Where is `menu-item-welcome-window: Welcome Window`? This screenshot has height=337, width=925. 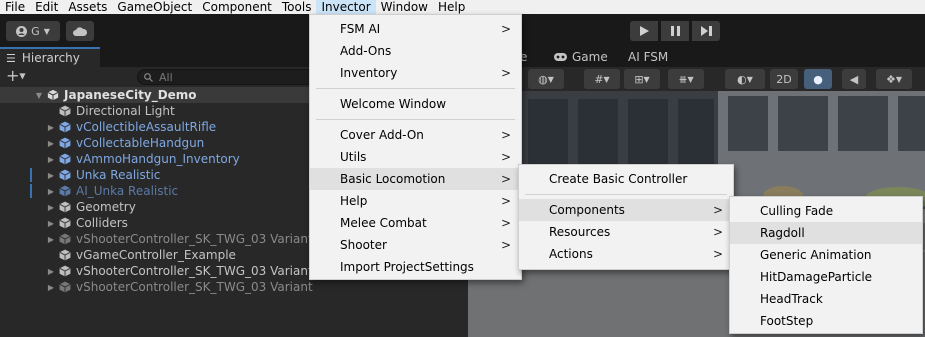 menu-item-welcome-window: Welcome Window is located at coordinates (415, 104).